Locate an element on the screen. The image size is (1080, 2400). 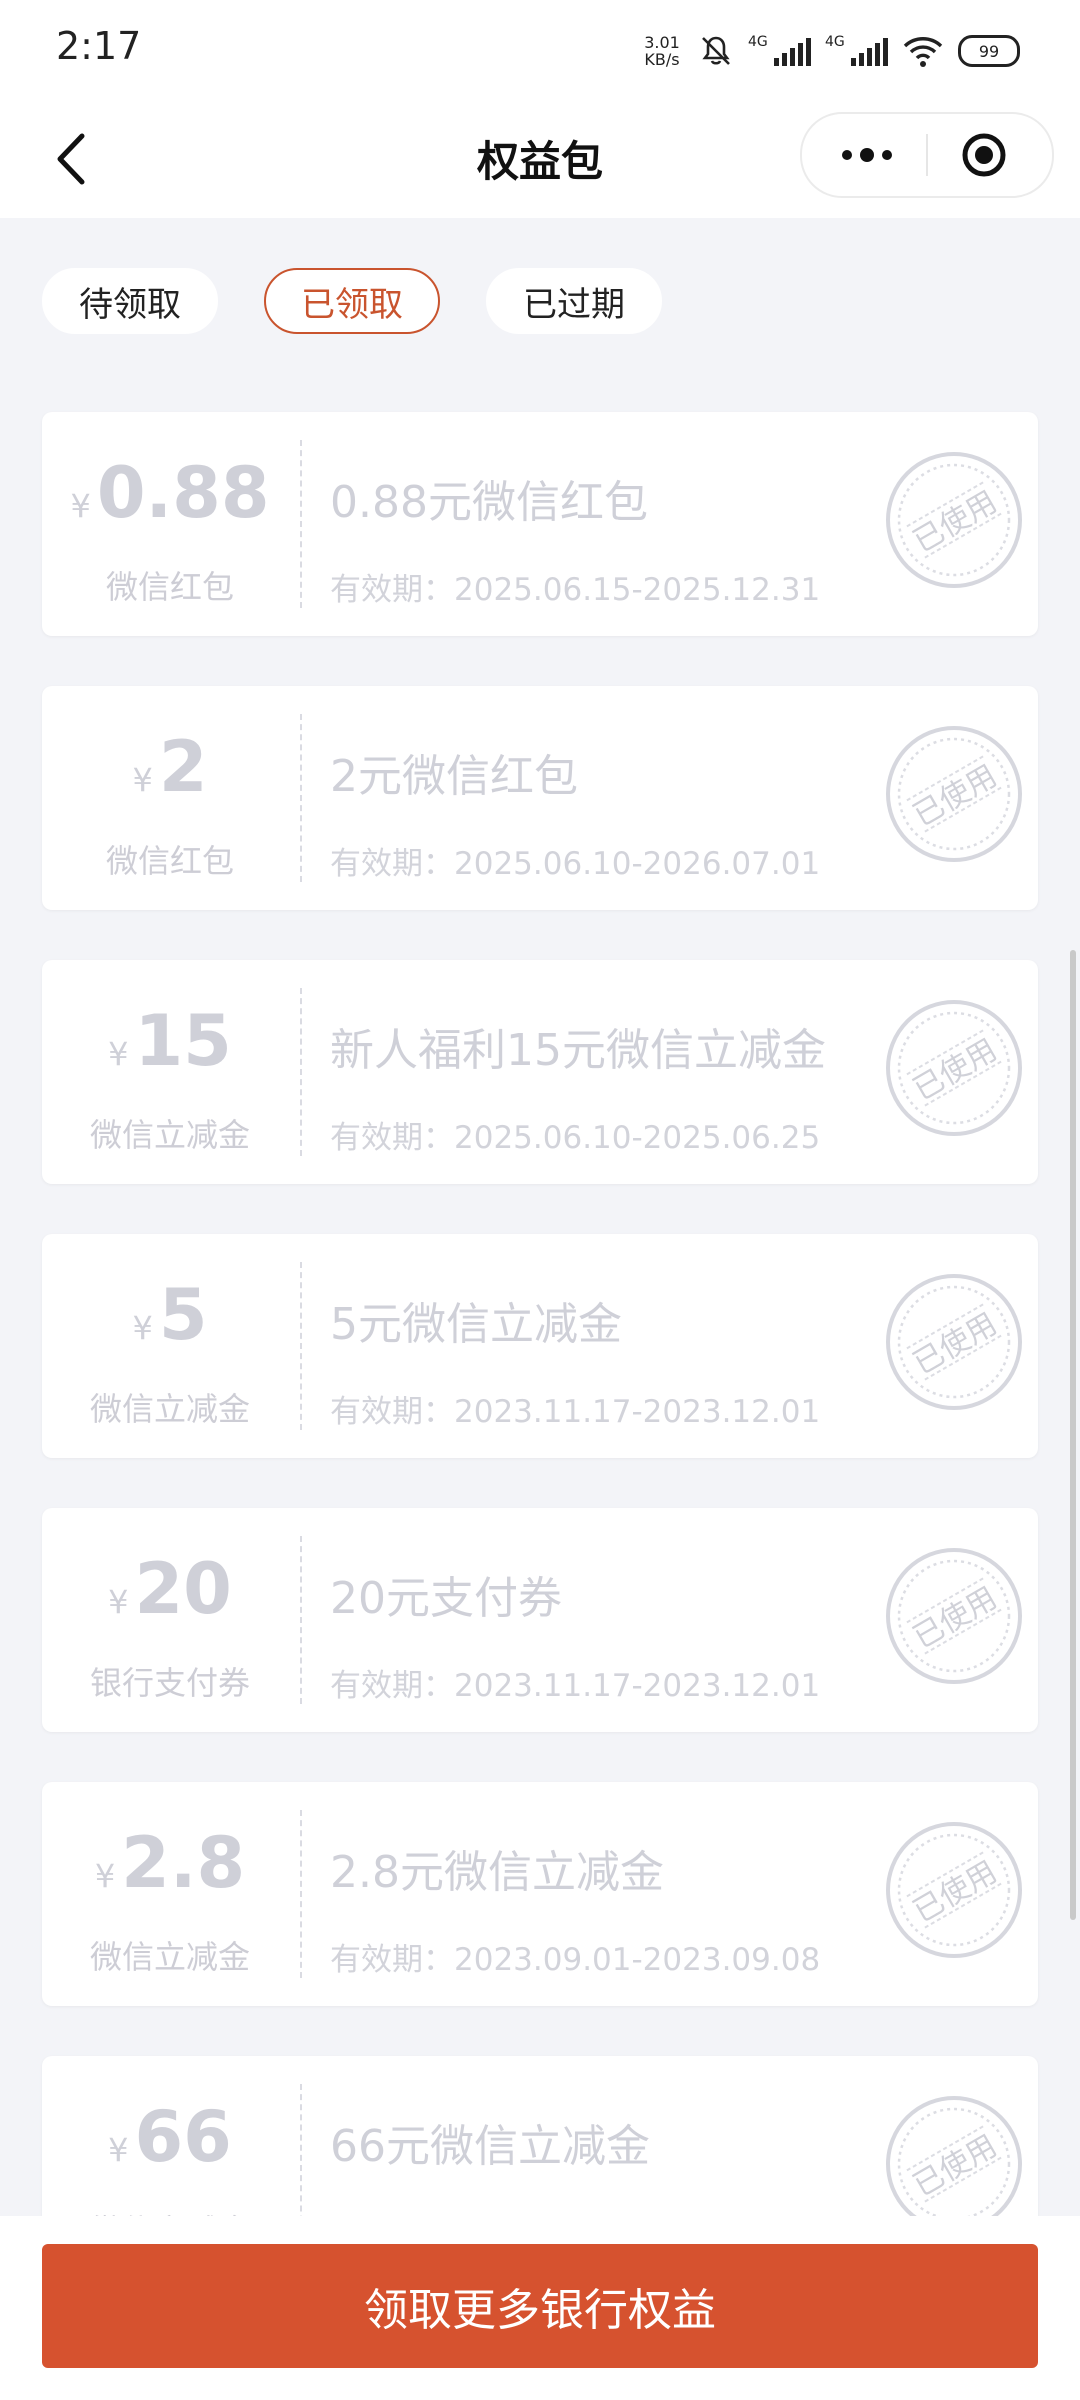
amount-value: 2 is located at coordinates (183, 767).